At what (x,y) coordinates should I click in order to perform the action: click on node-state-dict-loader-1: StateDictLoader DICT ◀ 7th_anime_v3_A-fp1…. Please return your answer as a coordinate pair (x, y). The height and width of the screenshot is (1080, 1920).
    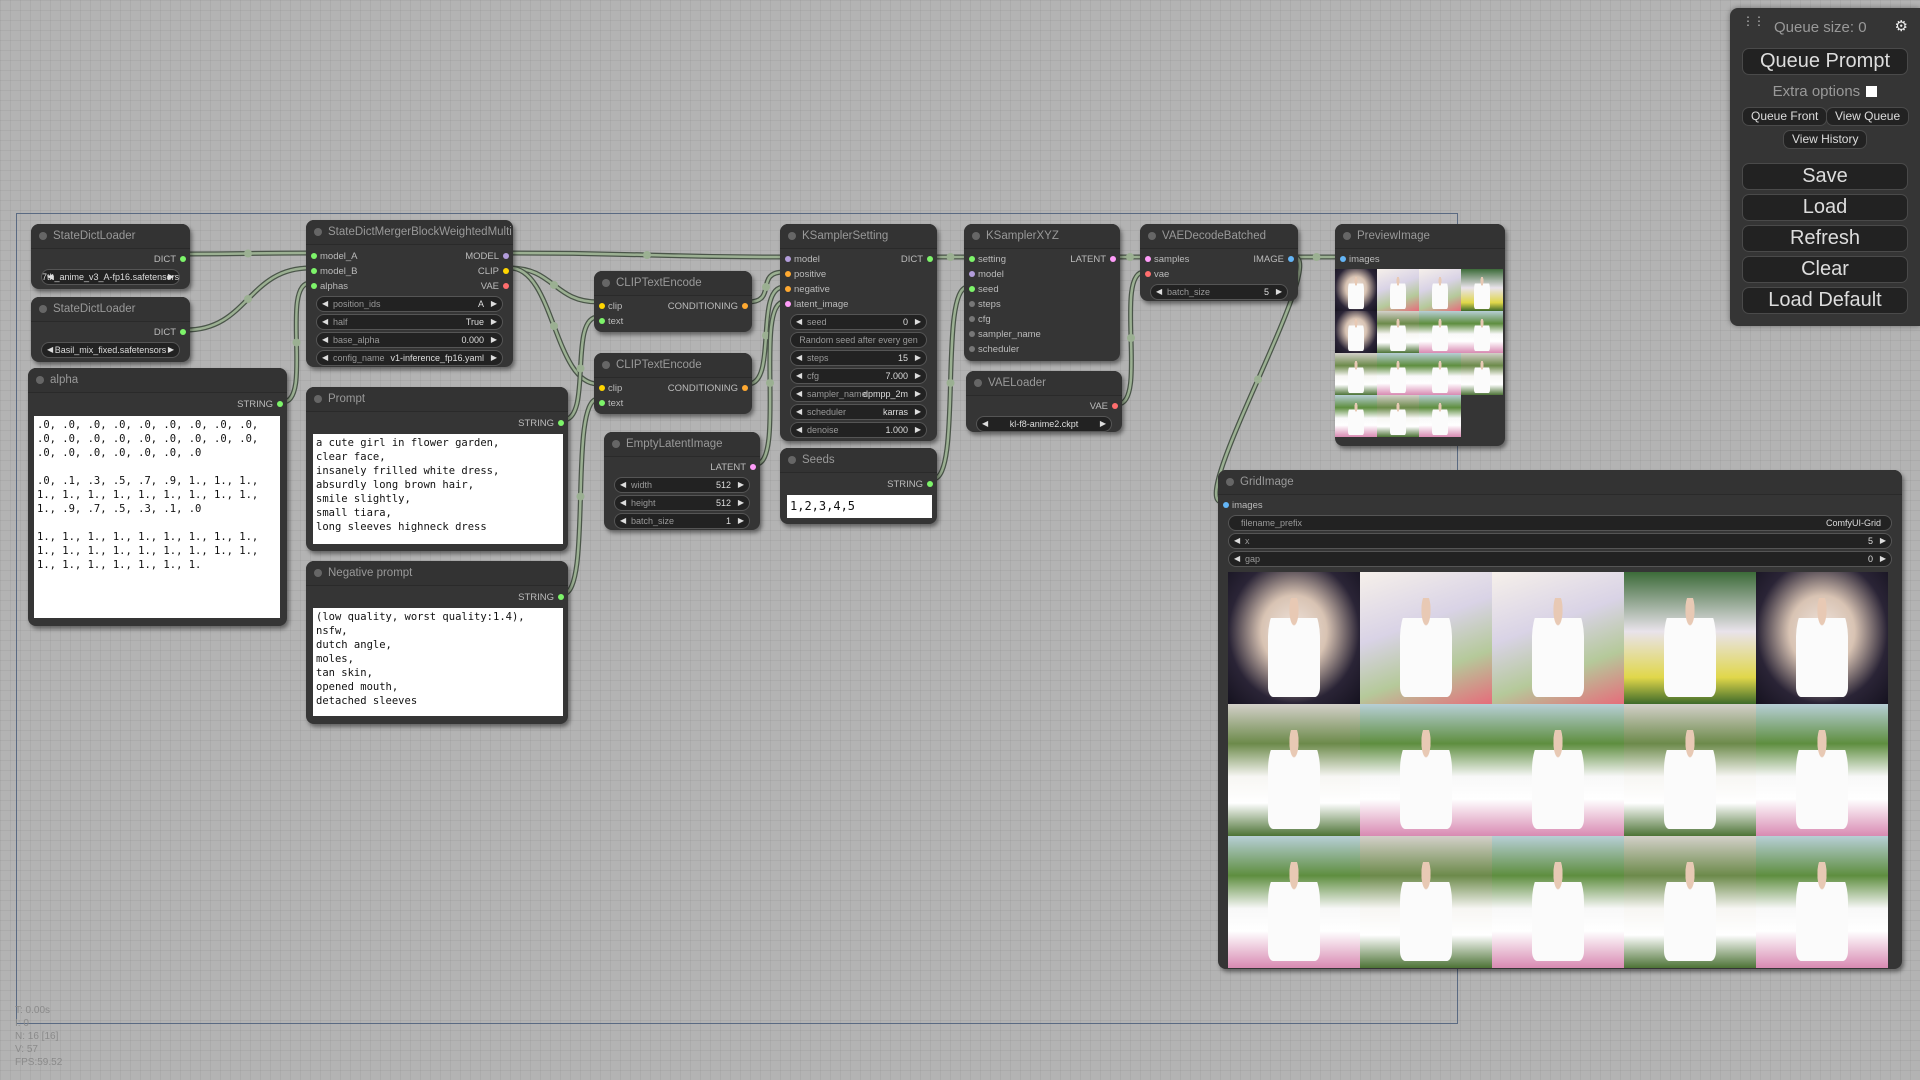
    Looking at the image, I should click on (110, 256).